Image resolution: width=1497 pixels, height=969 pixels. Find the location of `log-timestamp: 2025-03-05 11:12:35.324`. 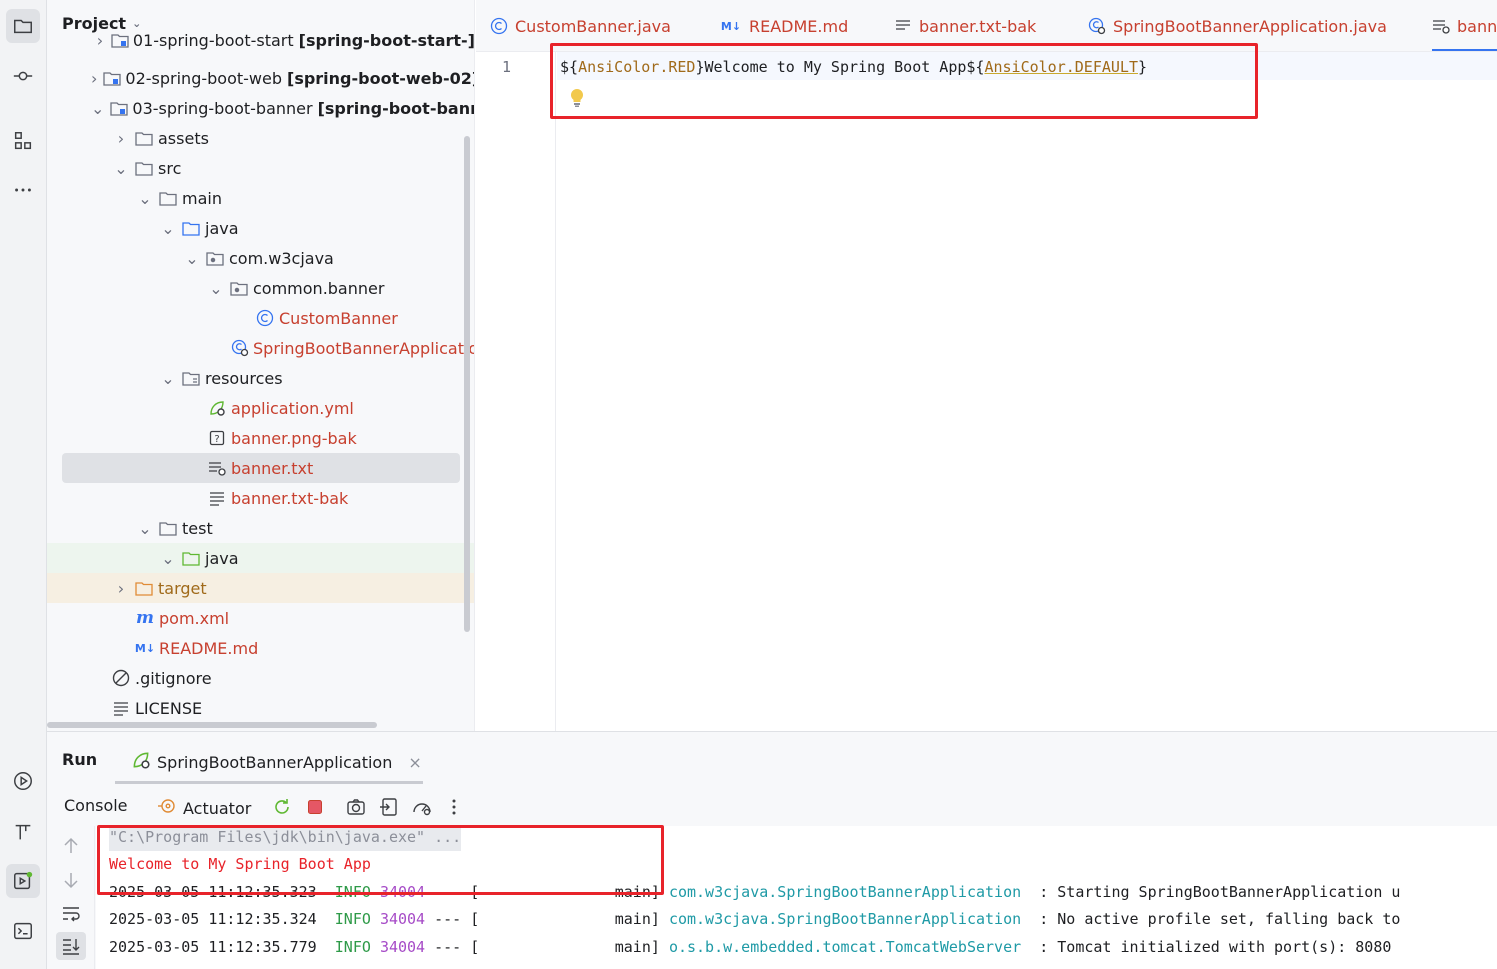

log-timestamp: 2025-03-05 11:12:35.324 is located at coordinates (213, 919).